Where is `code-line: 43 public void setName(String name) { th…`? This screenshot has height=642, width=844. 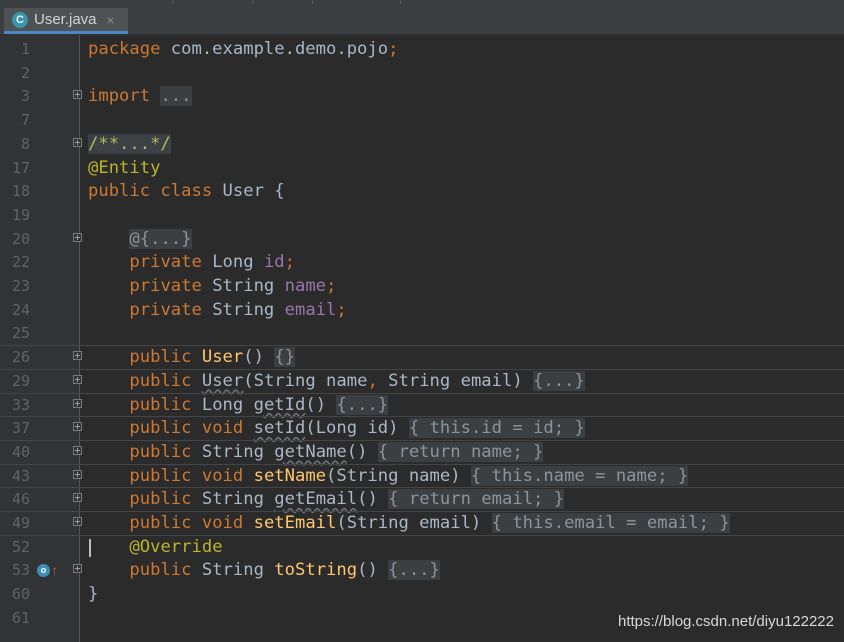
code-line: 43 public void setName(String name) { th… is located at coordinates (422, 475).